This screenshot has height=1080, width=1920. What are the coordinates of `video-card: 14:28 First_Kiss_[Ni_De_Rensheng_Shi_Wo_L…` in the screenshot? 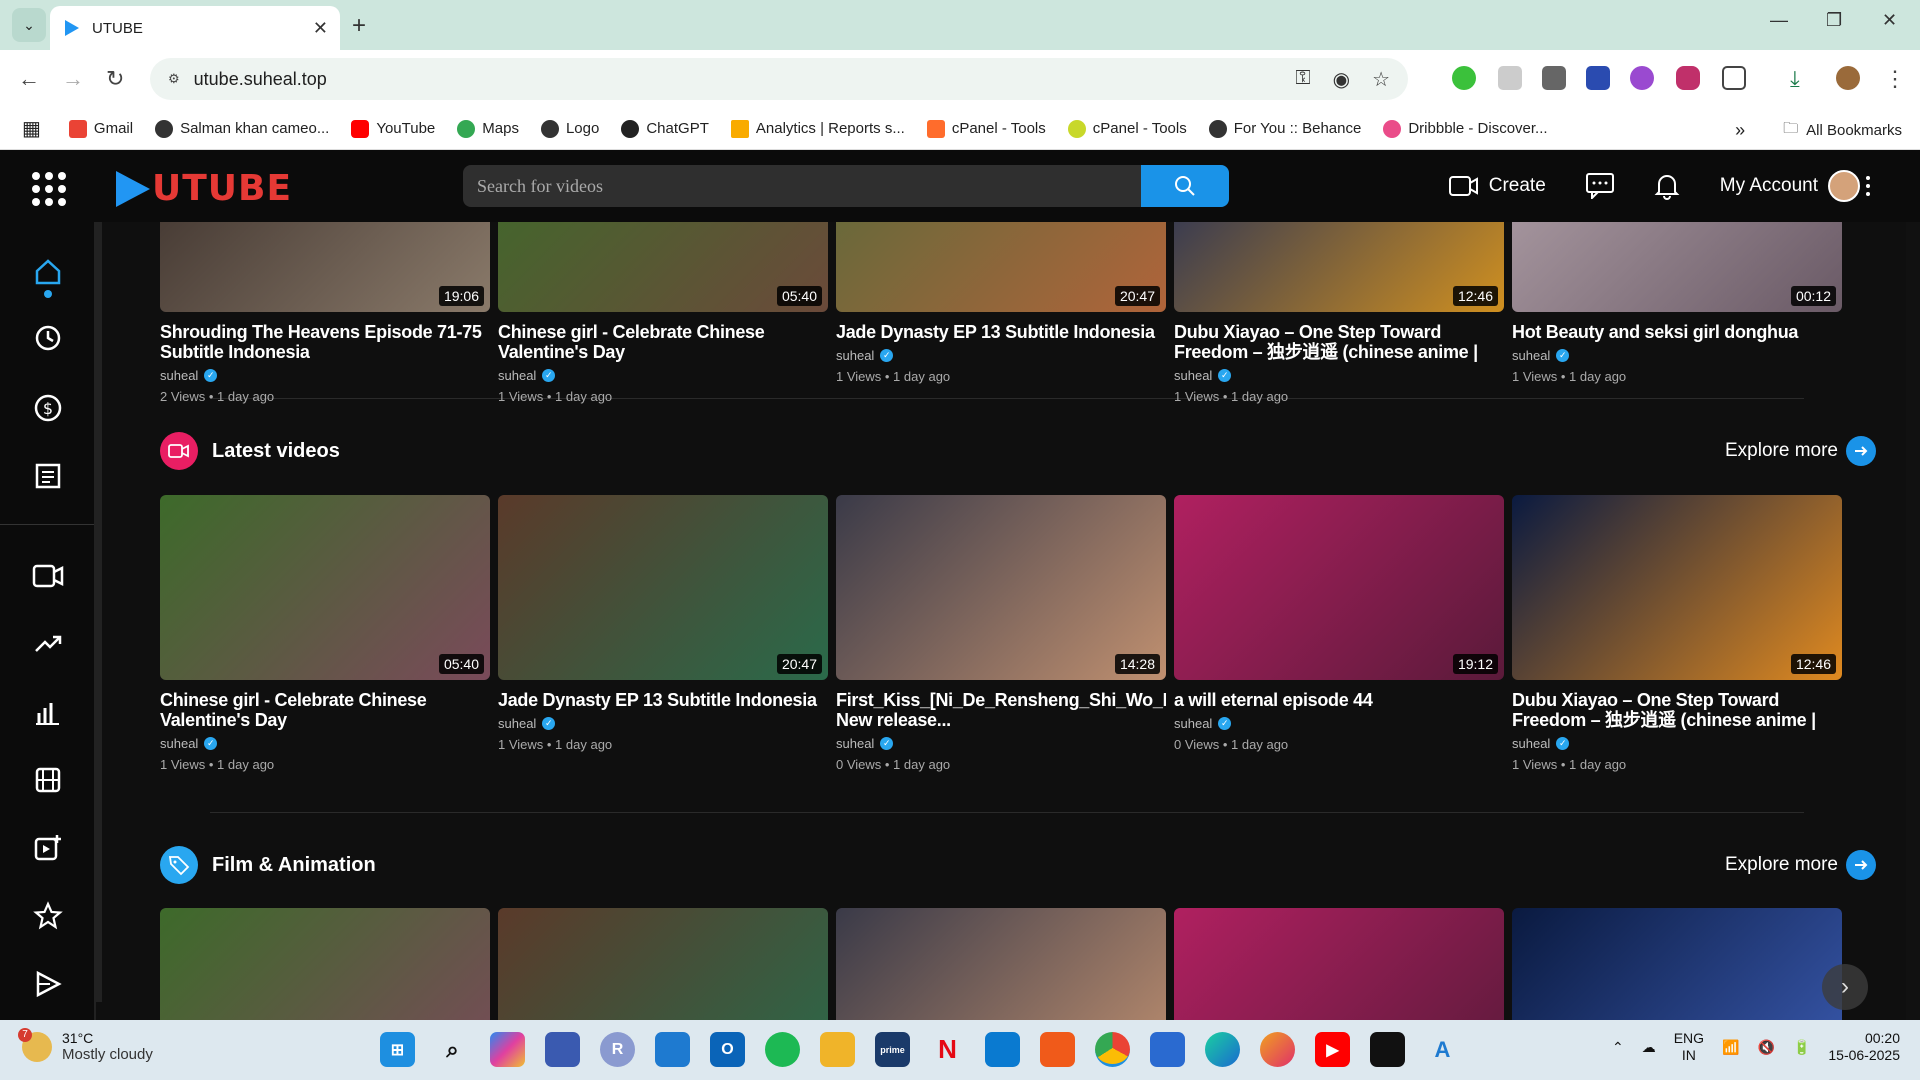 It's located at (1001, 633).